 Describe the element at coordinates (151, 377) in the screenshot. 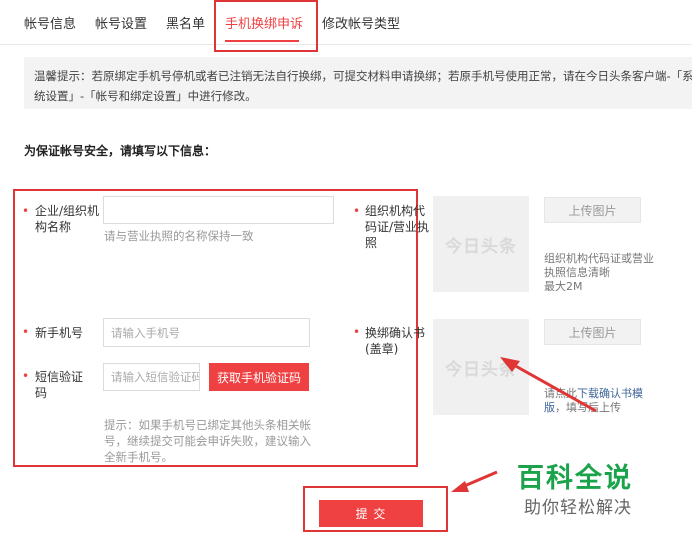

I see `sms-code-input: 请输入短信验证码` at that location.